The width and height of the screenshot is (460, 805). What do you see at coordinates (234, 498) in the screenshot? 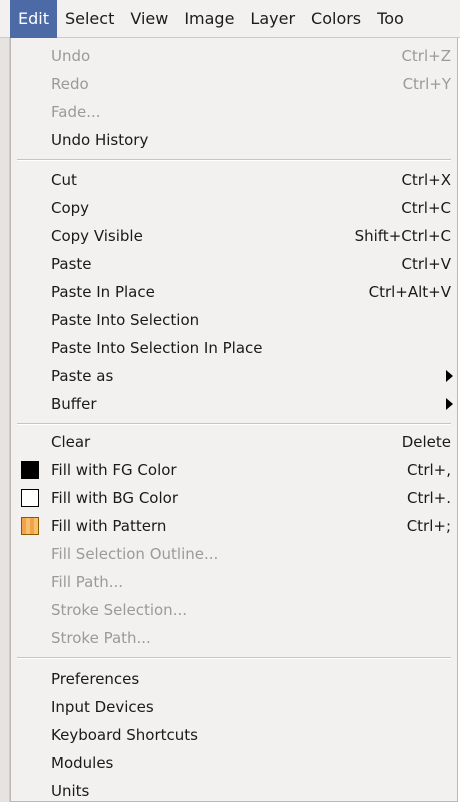
I see `menu-item-fill-bg-color: Fill with BG Color Ctrl+.` at bounding box center [234, 498].